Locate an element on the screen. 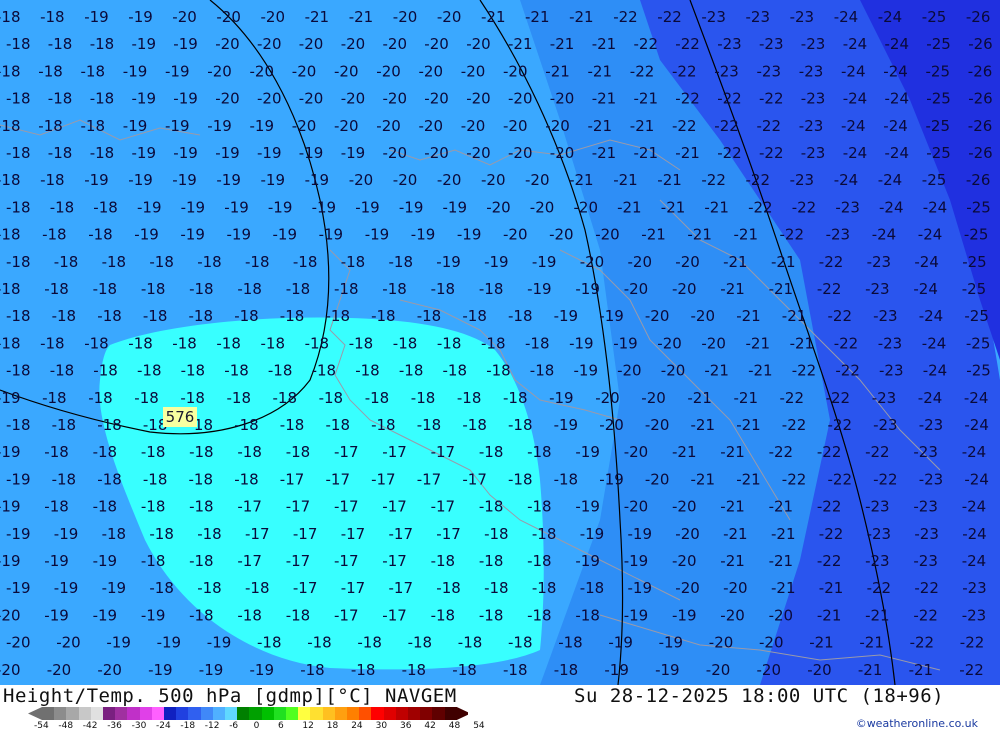 The height and width of the screenshot is (733, 1000). map-title: Height/Temp. 500 hPa [gdmp][°C] NAVGEM is located at coordinates (230, 696).